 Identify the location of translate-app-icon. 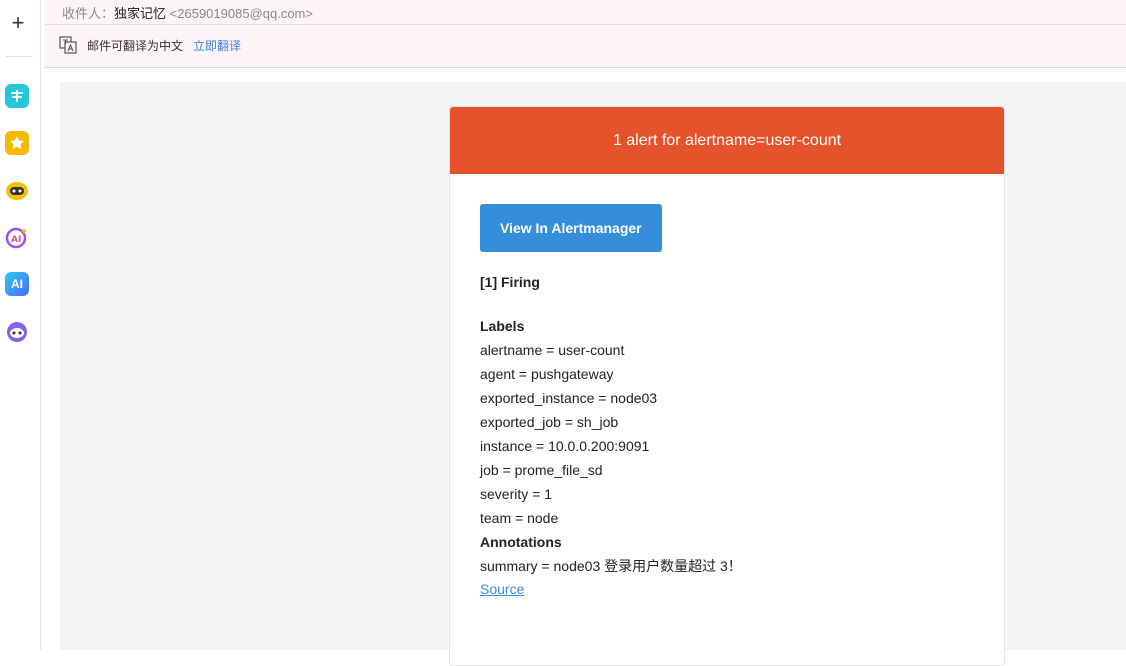
(17, 96).